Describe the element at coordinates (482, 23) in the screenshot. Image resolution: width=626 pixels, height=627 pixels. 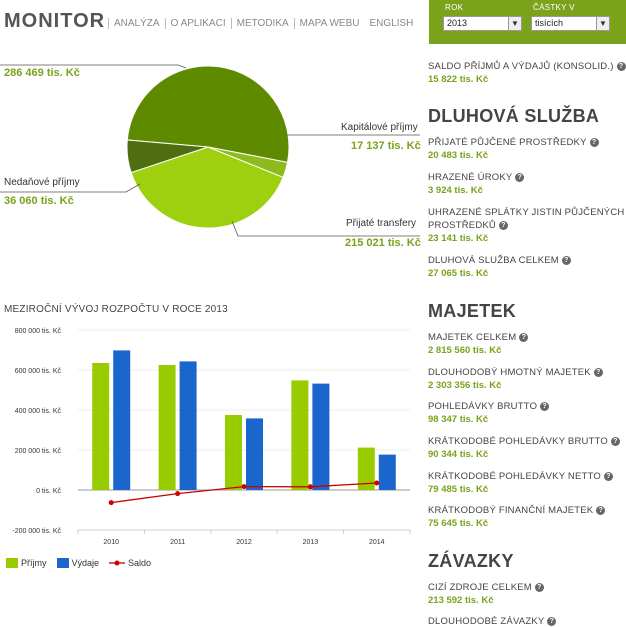
I see `year-select: 2013 ▼` at that location.